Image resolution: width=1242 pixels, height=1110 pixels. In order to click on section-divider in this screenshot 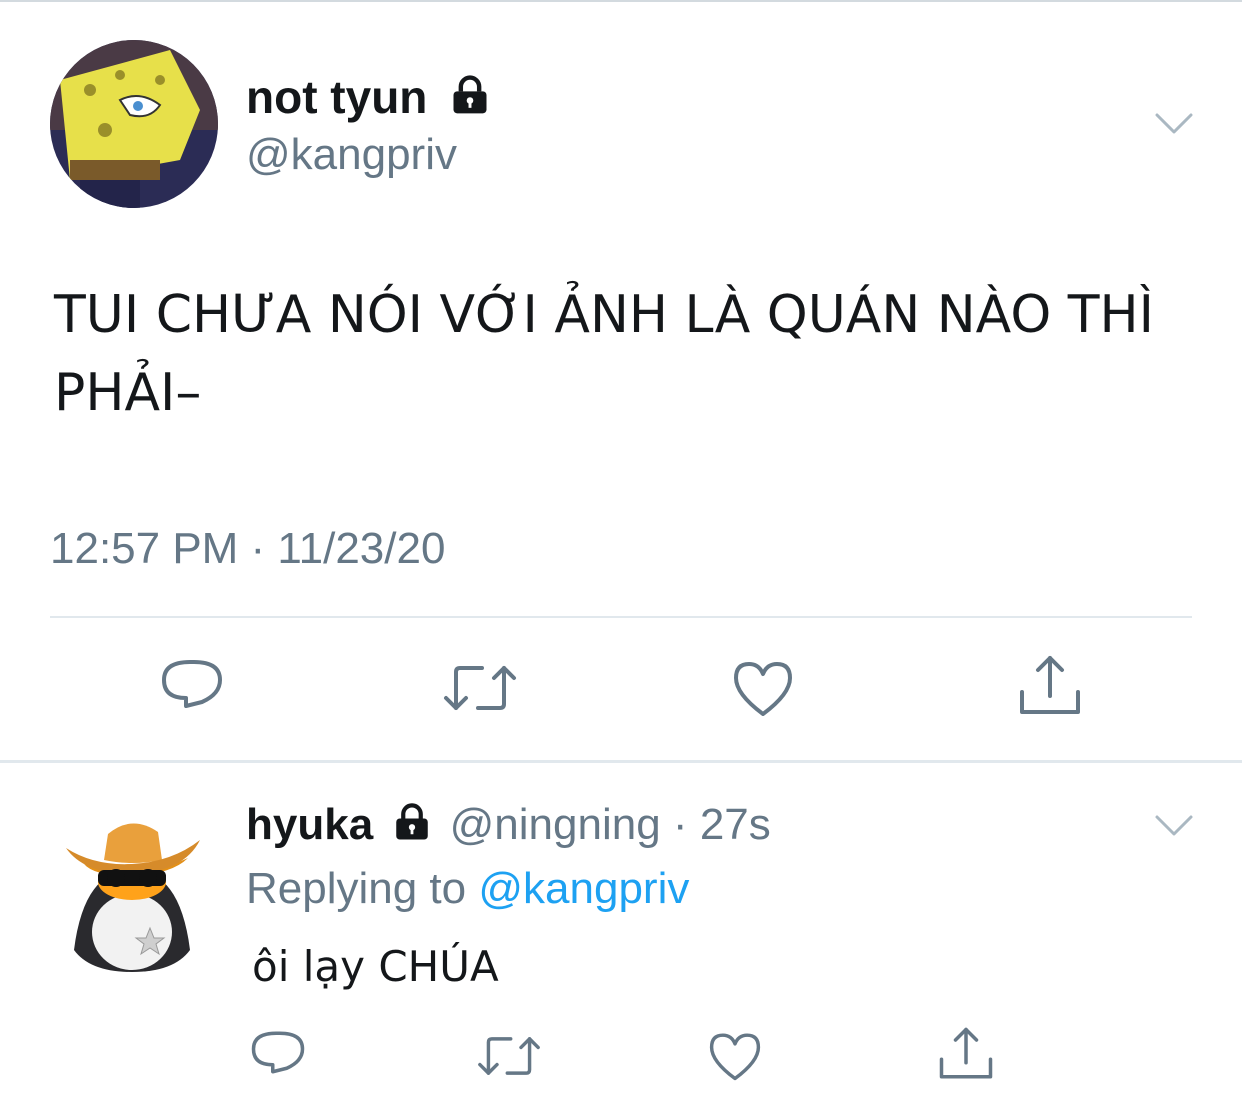, I will do `click(621, 761)`.